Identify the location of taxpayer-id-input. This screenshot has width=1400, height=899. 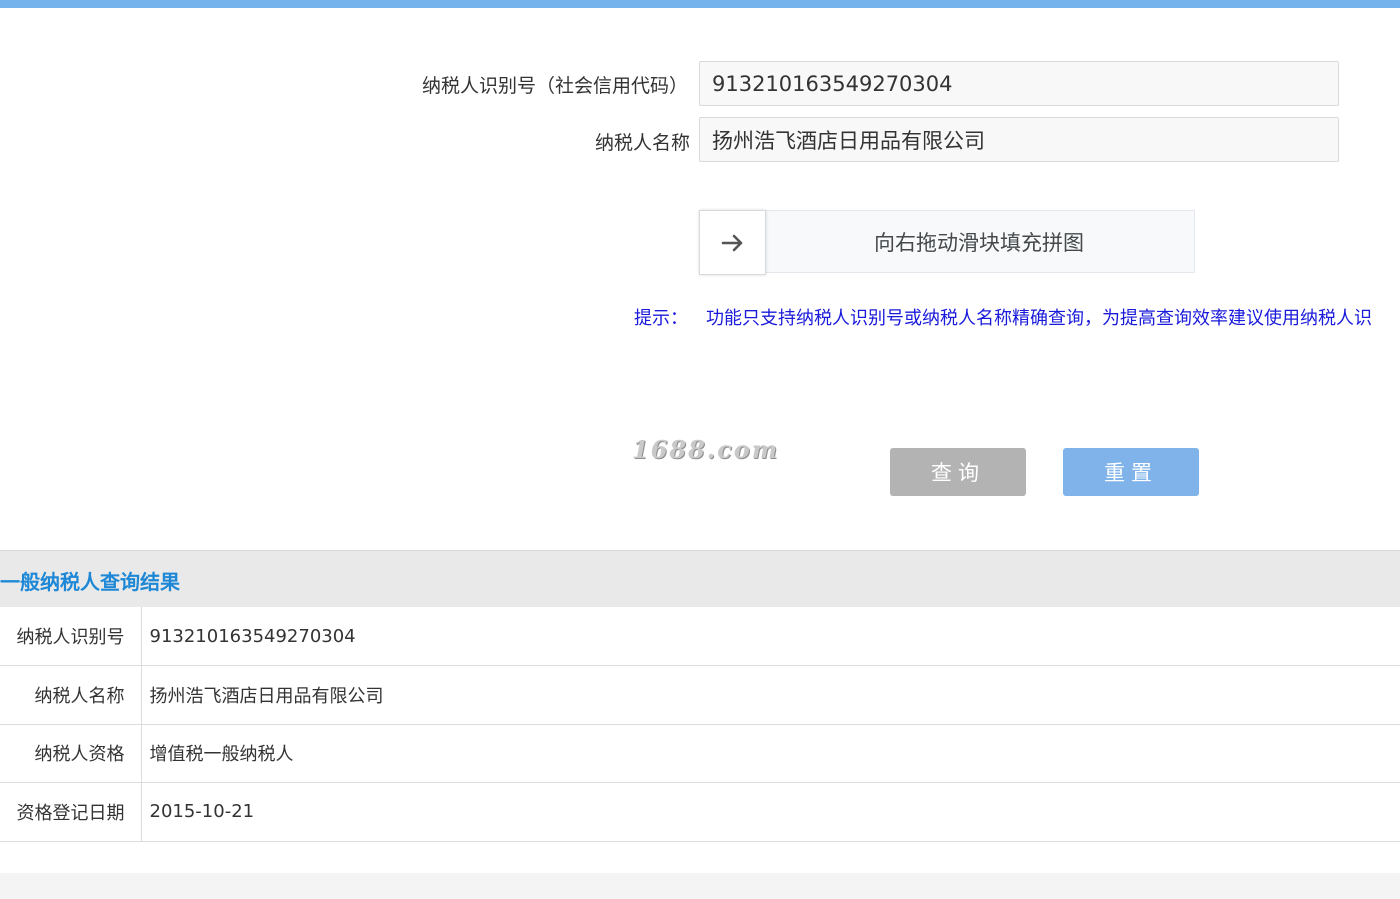
(1019, 83).